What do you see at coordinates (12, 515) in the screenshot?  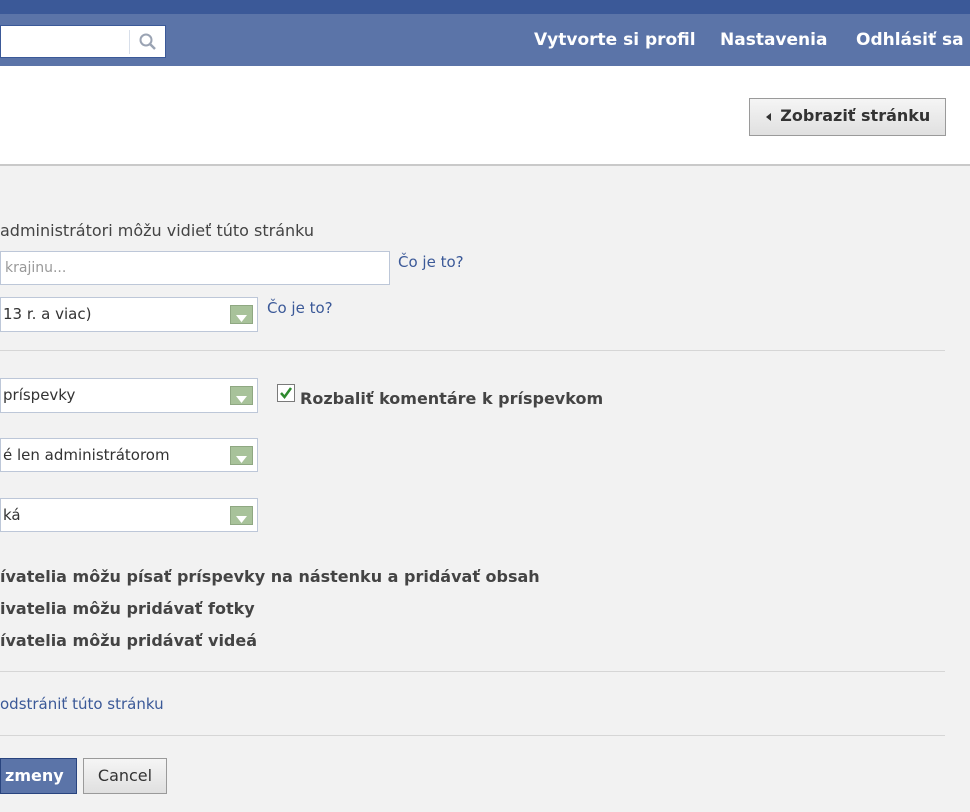 I see `third-select-value: ká` at bounding box center [12, 515].